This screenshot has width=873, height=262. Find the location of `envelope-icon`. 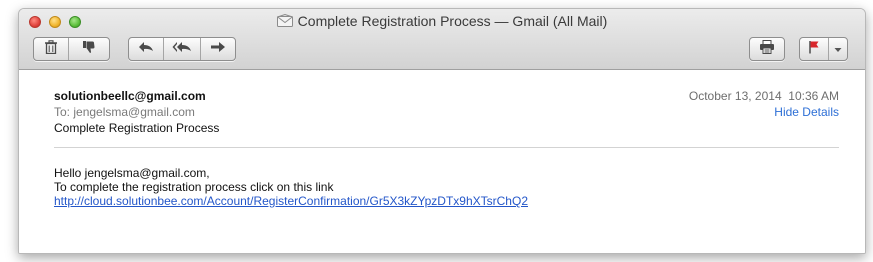

envelope-icon is located at coordinates (284, 21).